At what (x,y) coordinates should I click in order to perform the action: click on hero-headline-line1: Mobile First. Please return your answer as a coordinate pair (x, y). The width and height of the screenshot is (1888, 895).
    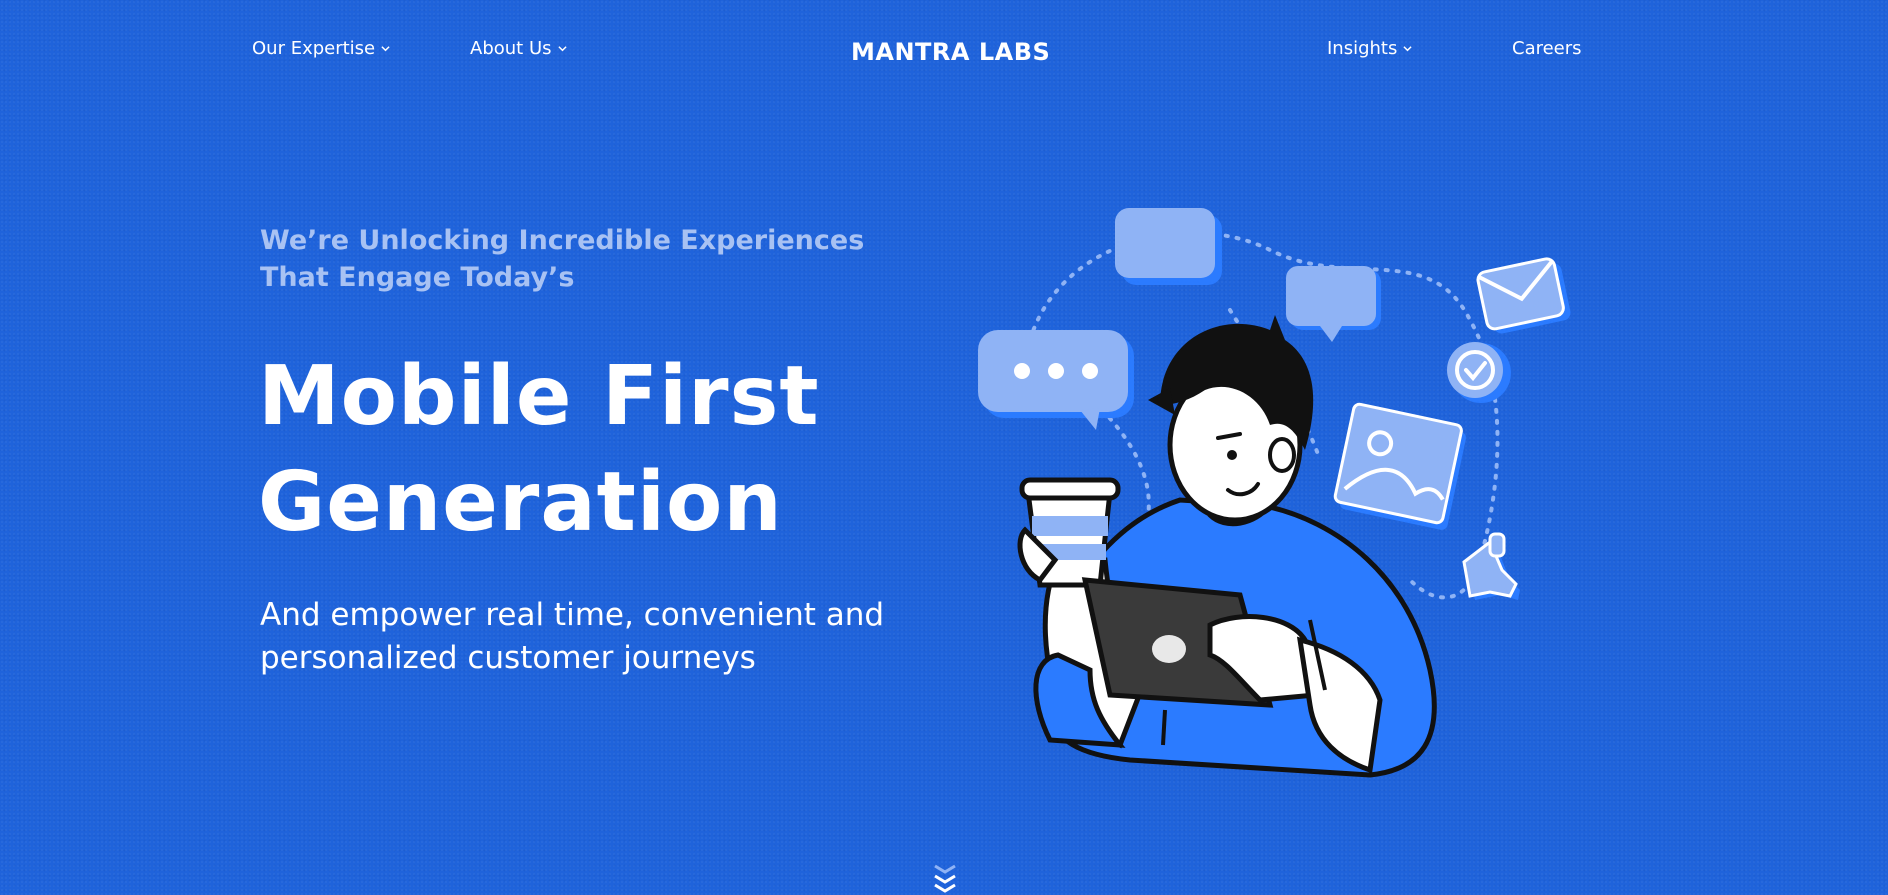
    Looking at the image, I should click on (539, 396).